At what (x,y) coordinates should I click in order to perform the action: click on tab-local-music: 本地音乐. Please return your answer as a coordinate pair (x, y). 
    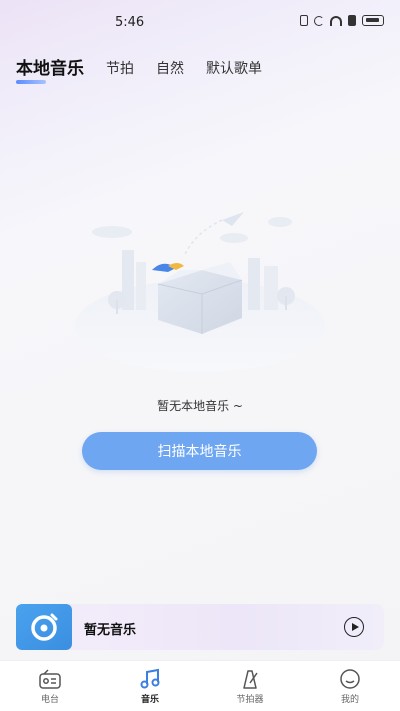
    Looking at the image, I should click on (50, 69).